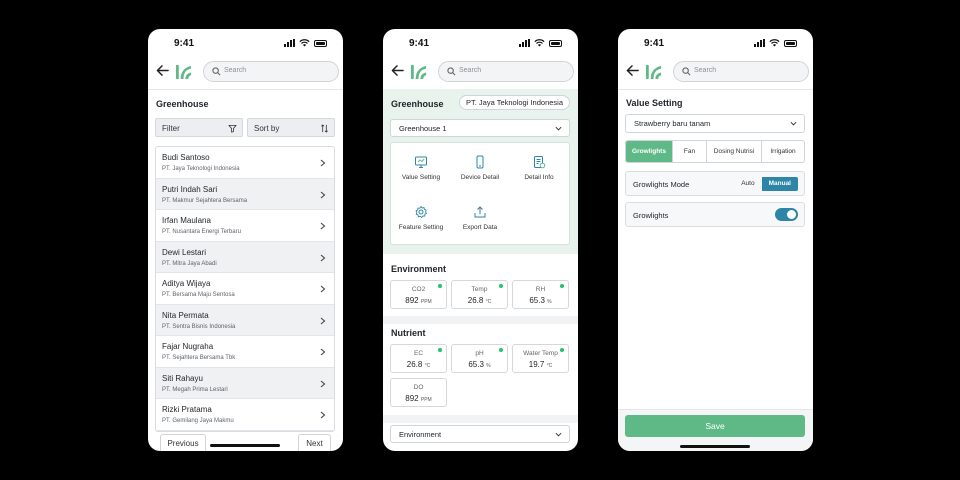 The height and width of the screenshot is (480, 960). What do you see at coordinates (651, 215) in the screenshot?
I see `growlights-toggle-label: Growlights` at bounding box center [651, 215].